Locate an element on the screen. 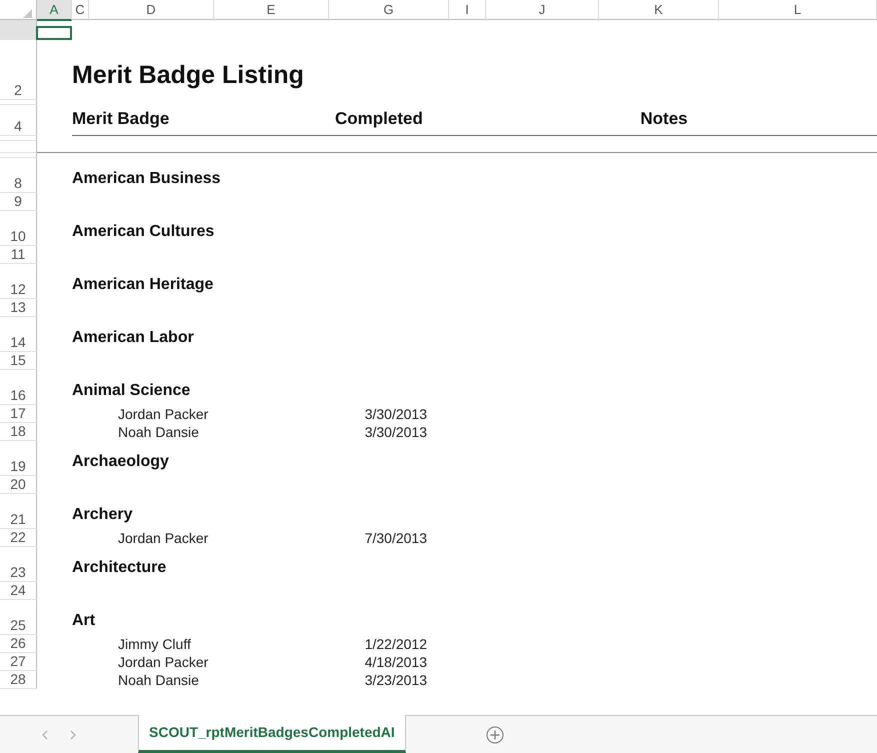  column-header: K is located at coordinates (659, 10).